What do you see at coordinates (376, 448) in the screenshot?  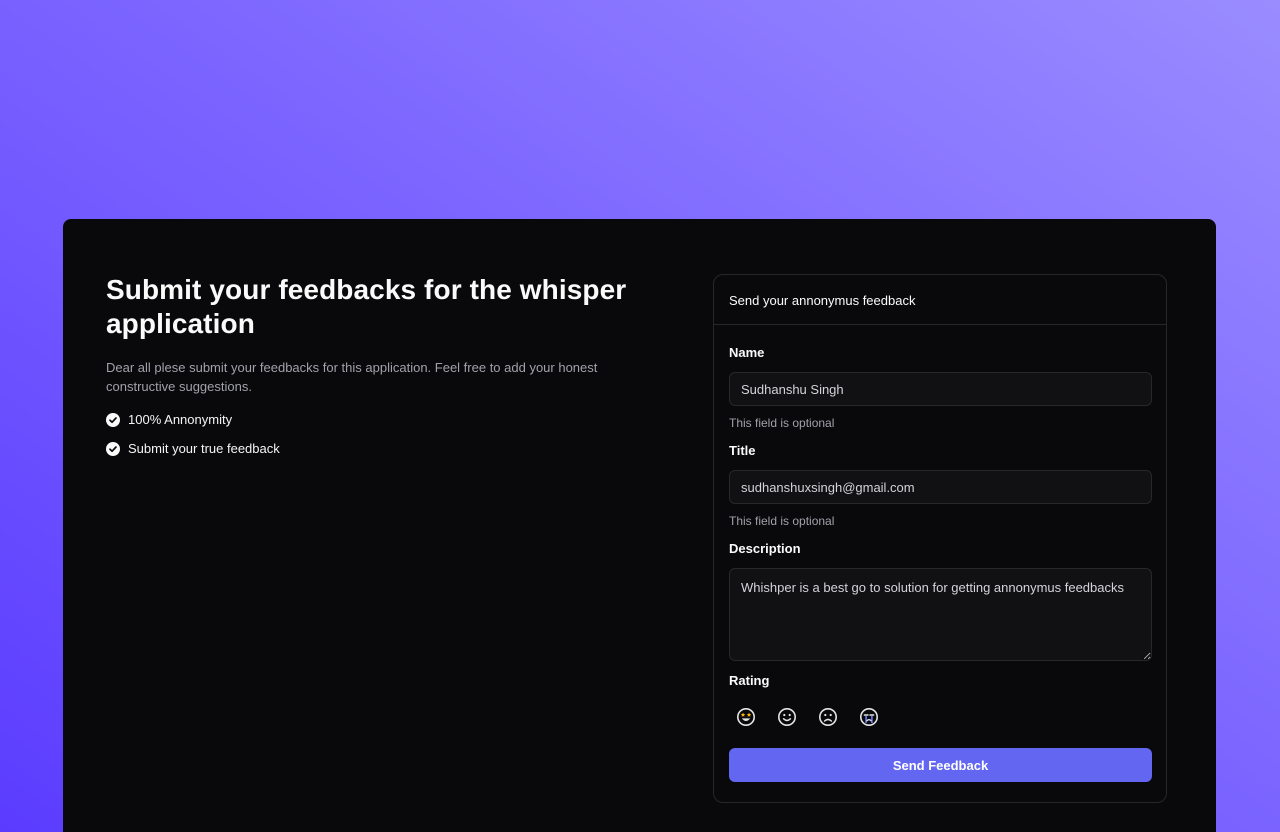 I see `feature-item-true-feedback: Submit your true feedback` at bounding box center [376, 448].